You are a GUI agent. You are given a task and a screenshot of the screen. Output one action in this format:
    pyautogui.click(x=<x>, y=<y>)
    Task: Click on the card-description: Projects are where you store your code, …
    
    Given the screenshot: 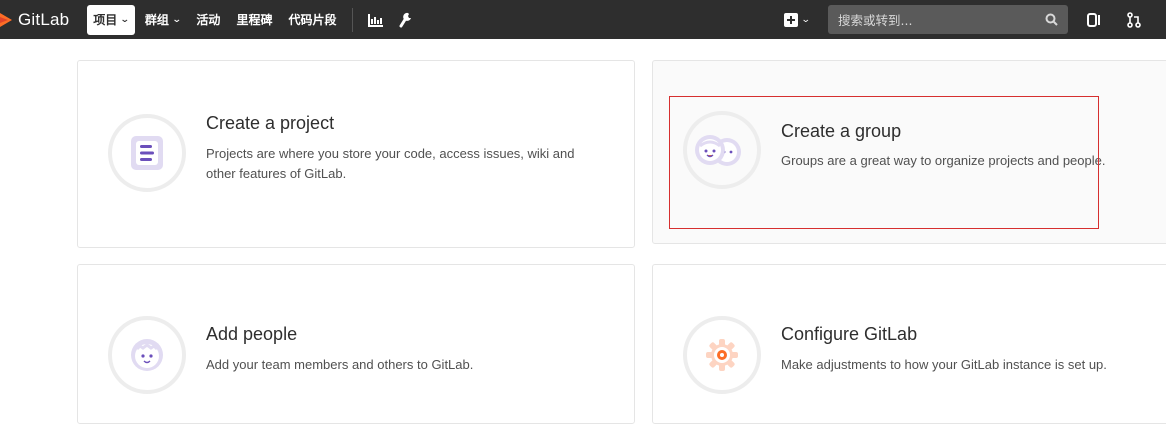 What is the action you would take?
    pyautogui.click(x=390, y=163)
    